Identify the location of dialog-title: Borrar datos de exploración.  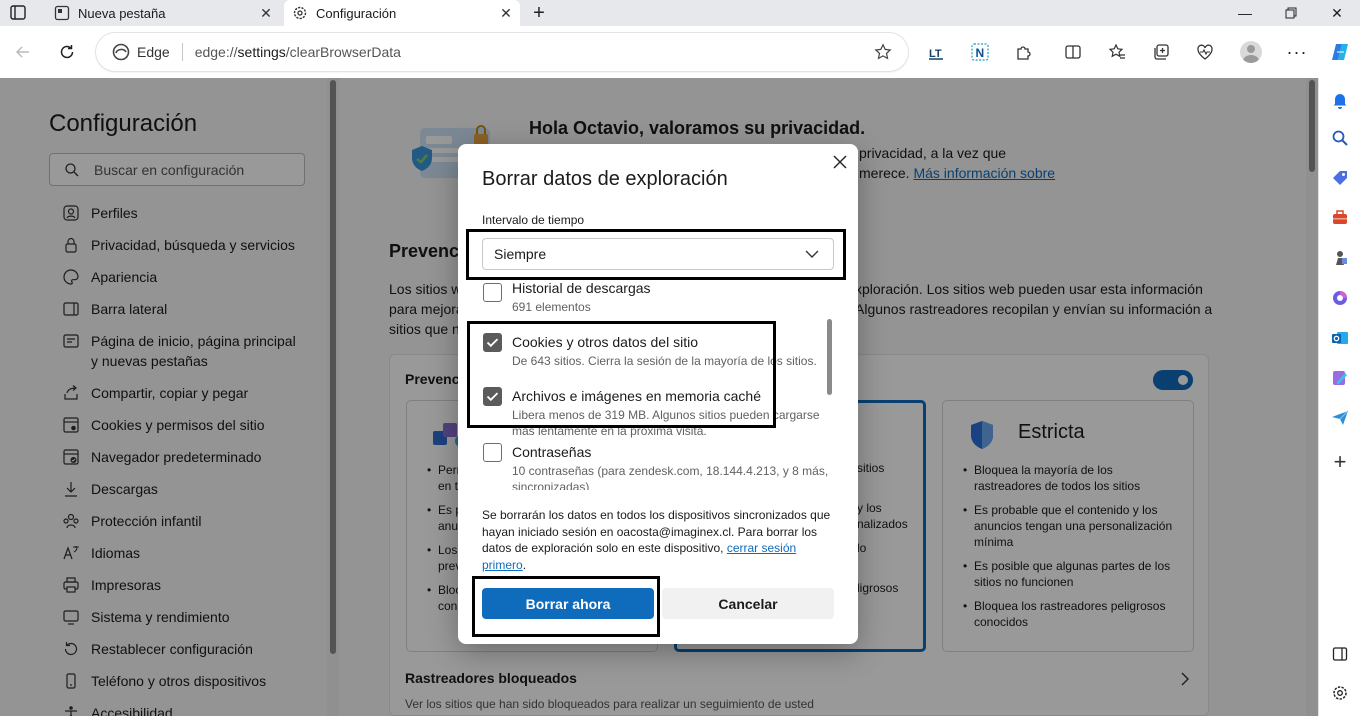
(605, 179).